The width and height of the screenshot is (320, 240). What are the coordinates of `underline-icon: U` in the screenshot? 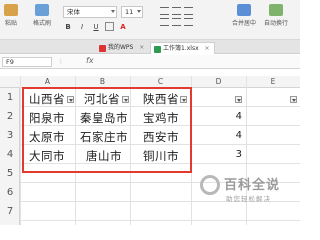 It's located at (96, 27).